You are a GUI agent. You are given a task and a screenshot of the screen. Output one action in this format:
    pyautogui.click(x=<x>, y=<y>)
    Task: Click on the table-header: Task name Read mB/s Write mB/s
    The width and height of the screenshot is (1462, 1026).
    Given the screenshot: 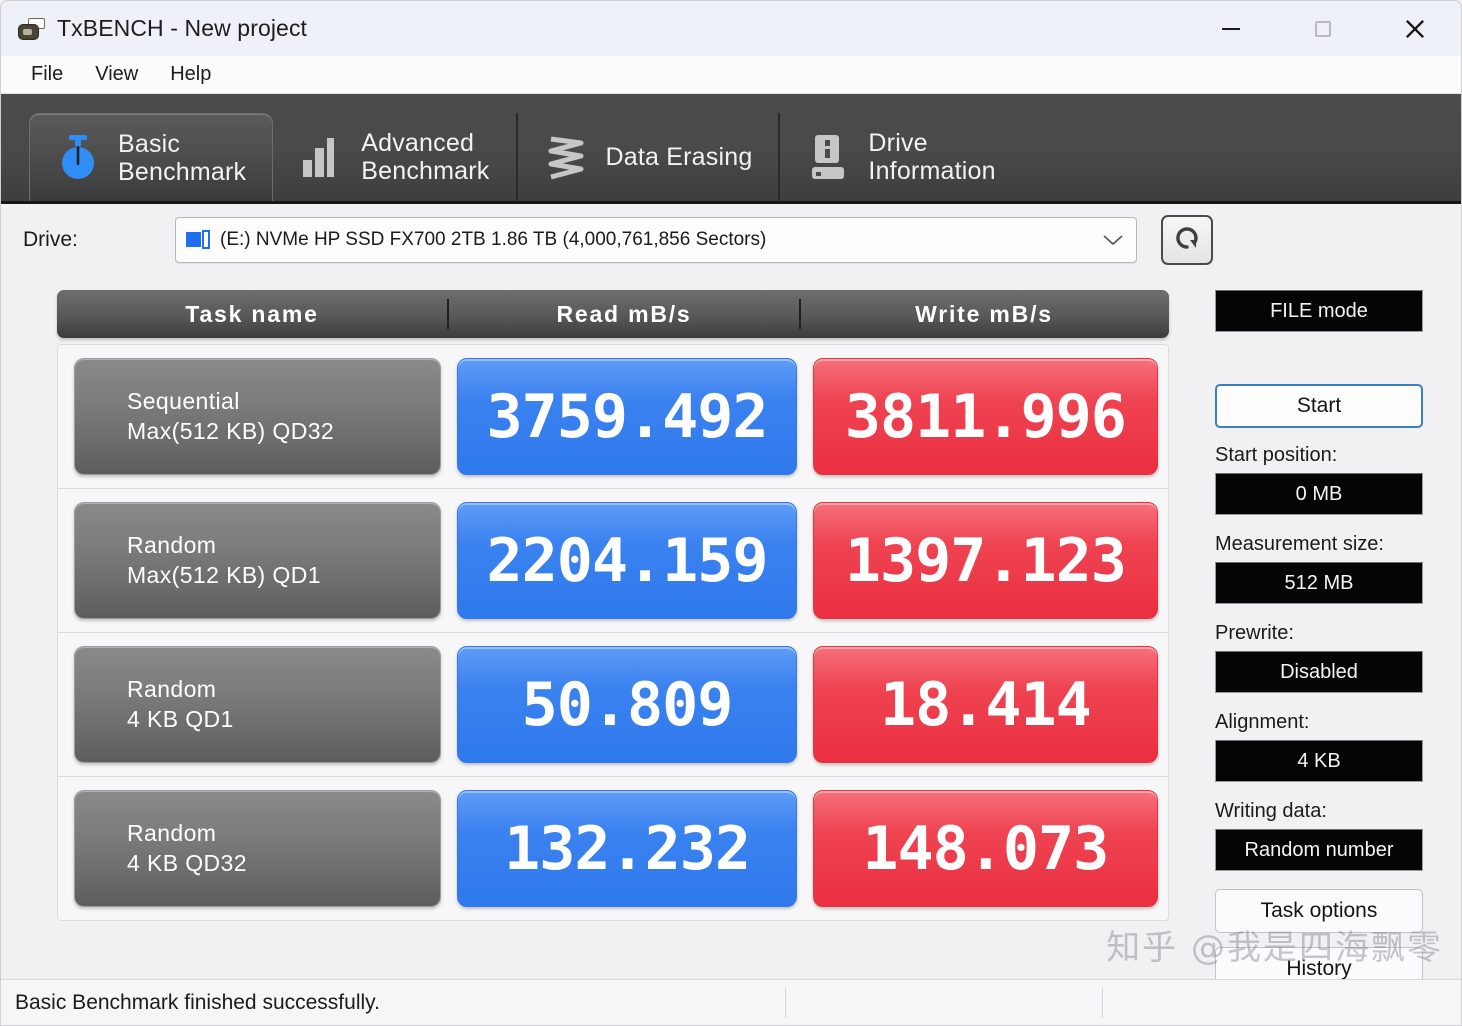 What is the action you would take?
    pyautogui.click(x=613, y=314)
    